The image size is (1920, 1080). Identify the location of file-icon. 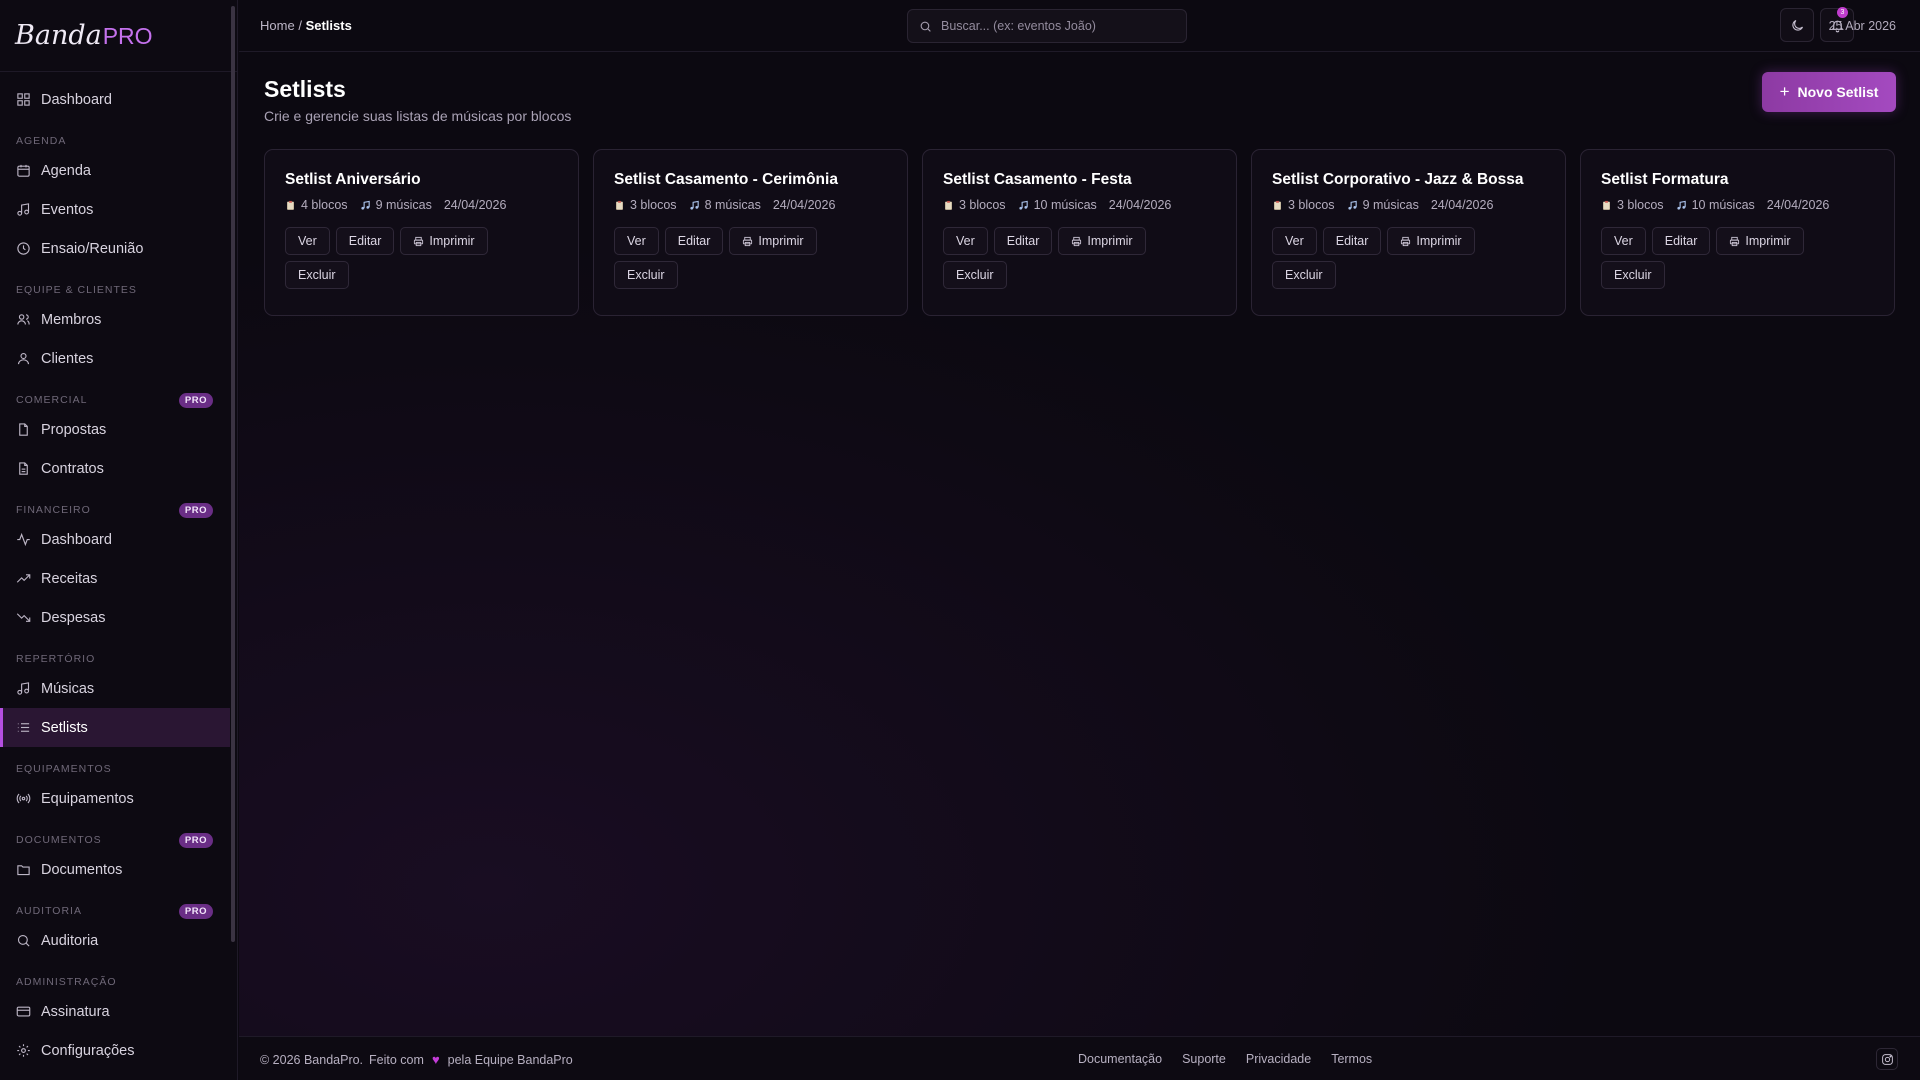
(23, 429).